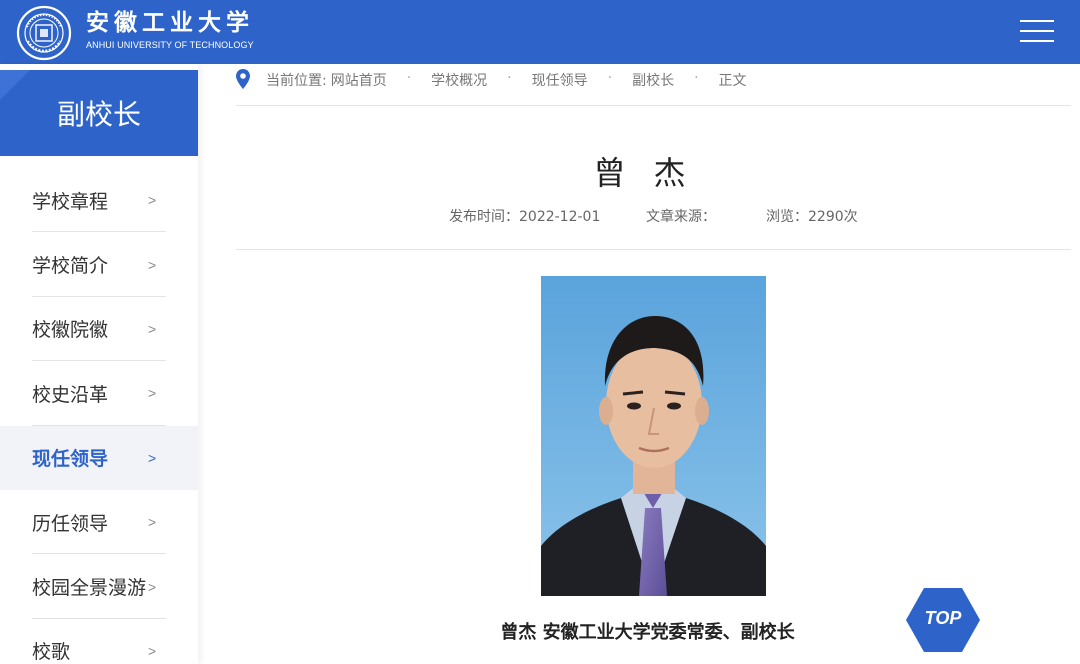 This screenshot has height=664, width=1080. I want to click on views-count: 2290次, so click(833, 217).